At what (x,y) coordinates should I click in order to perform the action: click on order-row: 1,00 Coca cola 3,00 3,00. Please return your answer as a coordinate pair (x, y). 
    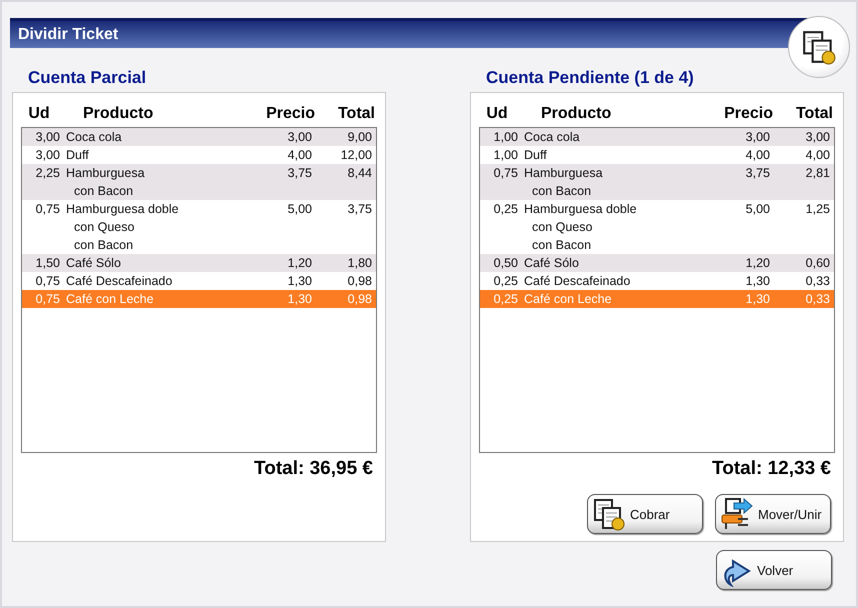
    Looking at the image, I should click on (657, 137).